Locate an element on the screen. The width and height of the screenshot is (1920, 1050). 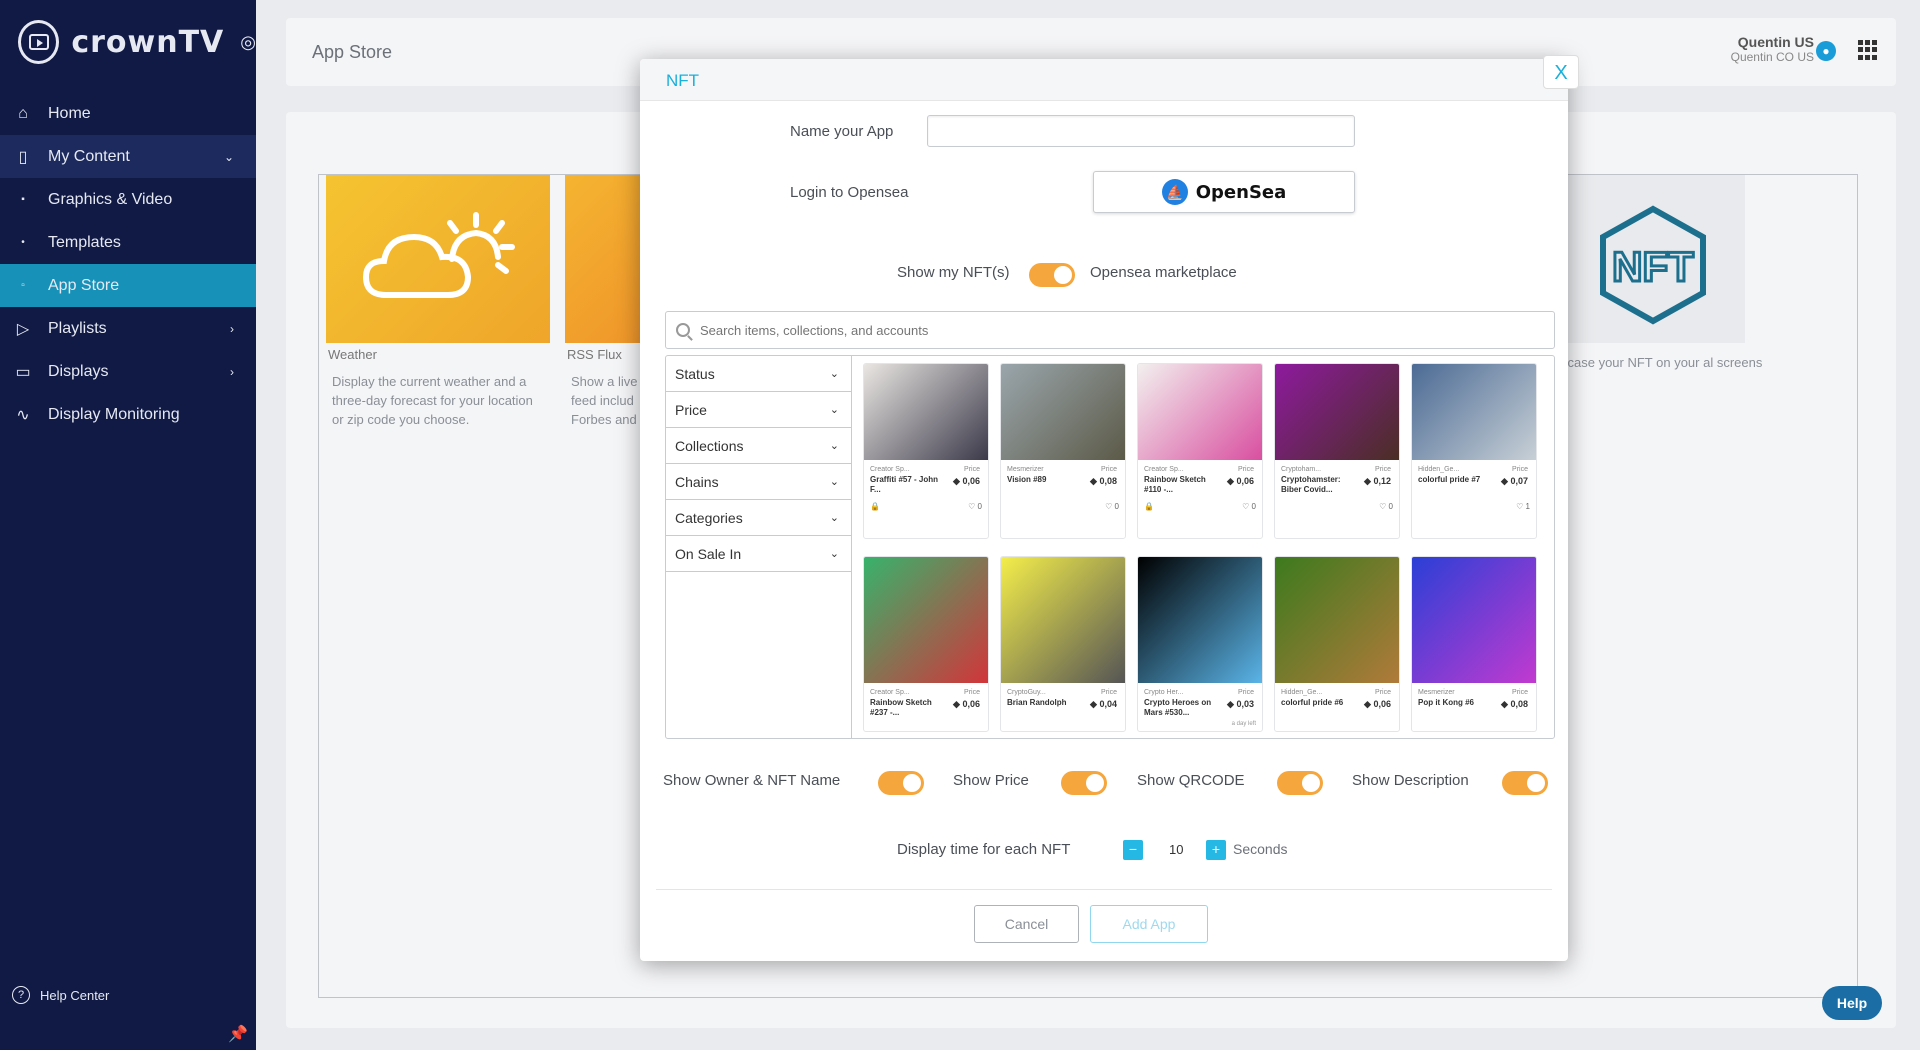
opensea-boat-icon: ⛵ is located at coordinates (1174, 192).